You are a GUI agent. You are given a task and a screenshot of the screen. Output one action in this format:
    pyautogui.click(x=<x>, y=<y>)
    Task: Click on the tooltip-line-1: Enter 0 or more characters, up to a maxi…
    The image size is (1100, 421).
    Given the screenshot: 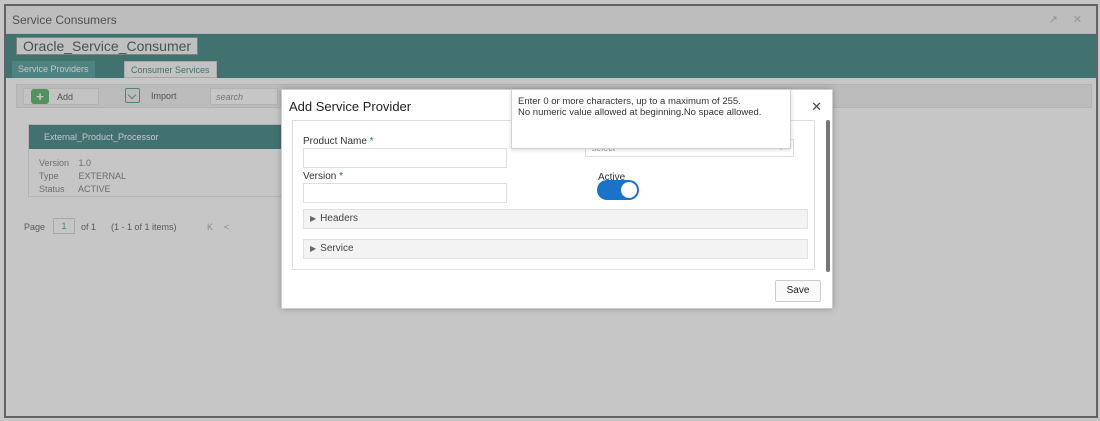 What is the action you would take?
    pyautogui.click(x=629, y=101)
    